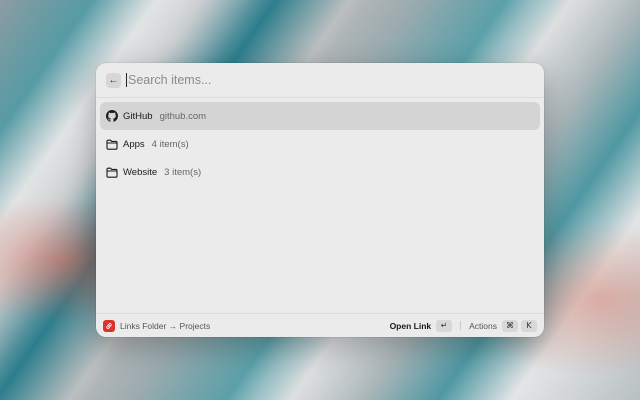 The width and height of the screenshot is (640, 400). I want to click on return-key-icon: ↵, so click(444, 325).